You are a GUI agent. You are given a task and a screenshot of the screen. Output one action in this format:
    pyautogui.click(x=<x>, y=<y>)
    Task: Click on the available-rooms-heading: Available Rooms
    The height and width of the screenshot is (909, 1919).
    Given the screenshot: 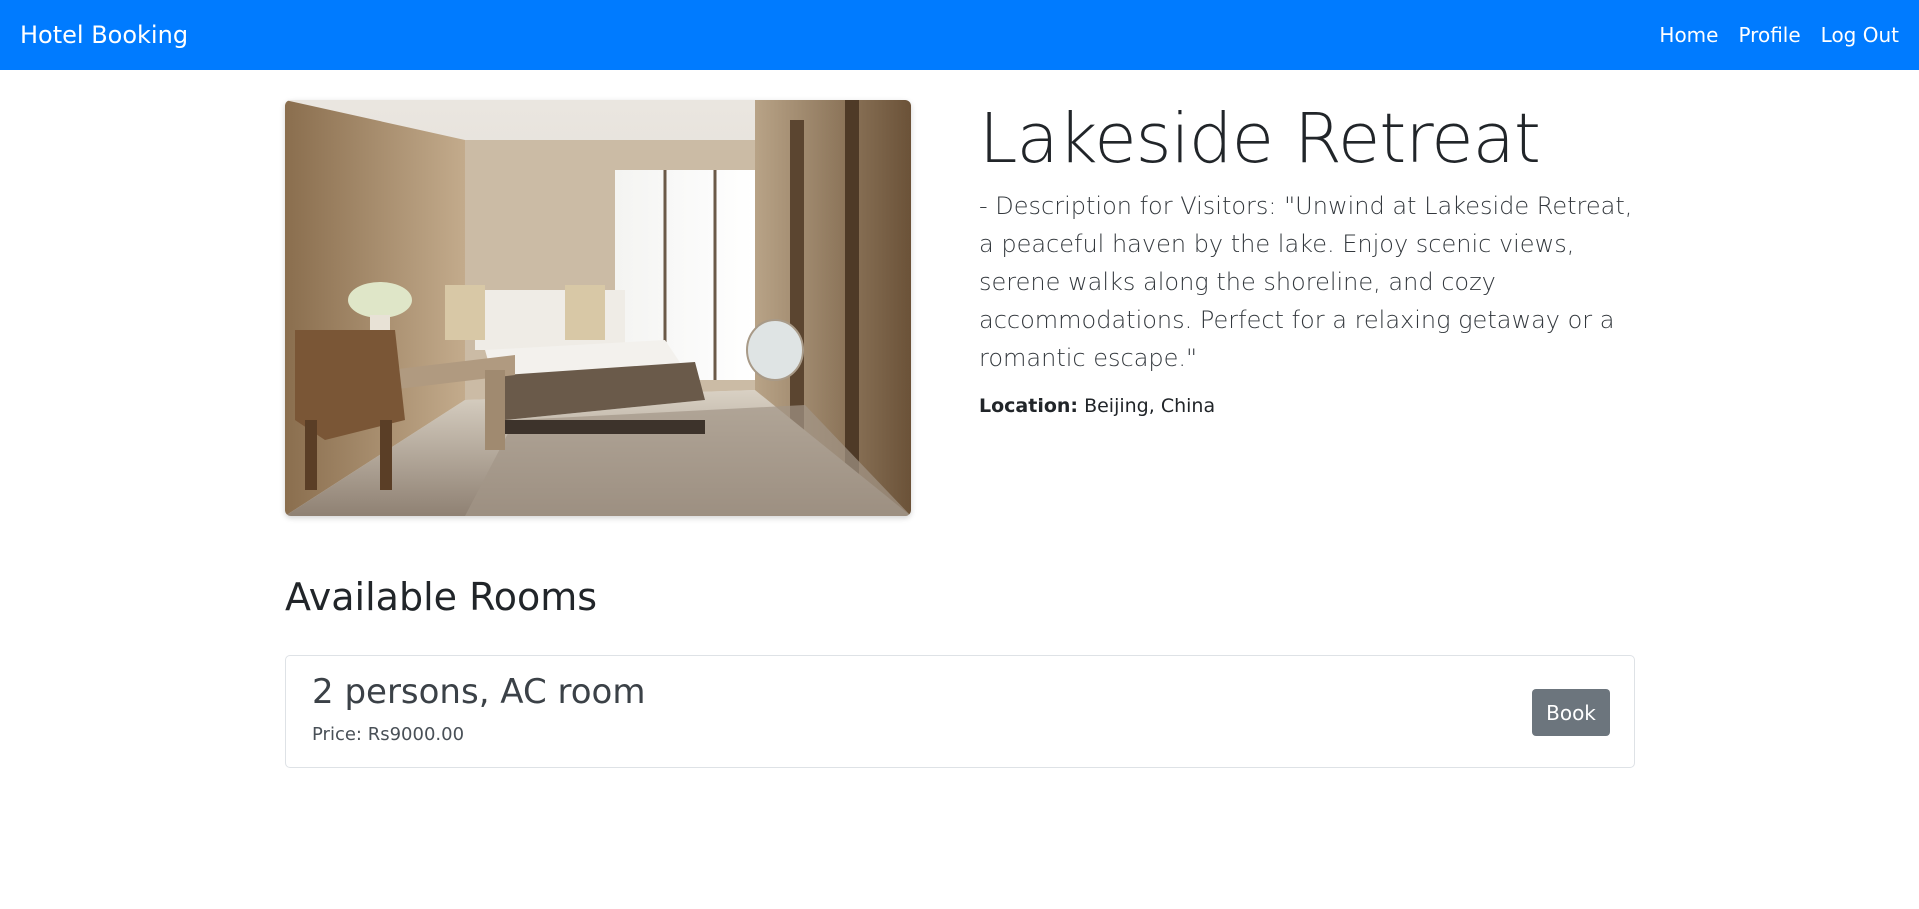 What is the action you would take?
    pyautogui.click(x=441, y=597)
    